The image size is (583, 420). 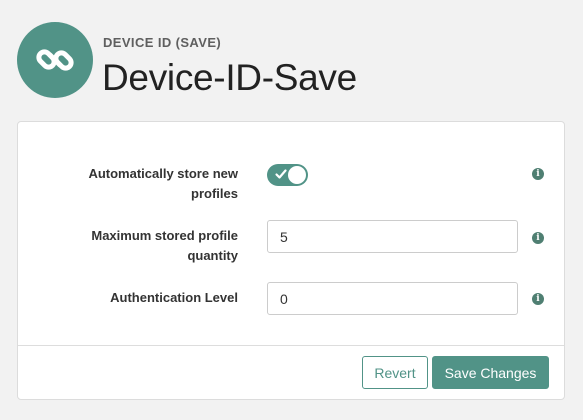 What do you see at coordinates (162, 42) in the screenshot?
I see `node-type-label: DEVICE ID (SAVE)` at bounding box center [162, 42].